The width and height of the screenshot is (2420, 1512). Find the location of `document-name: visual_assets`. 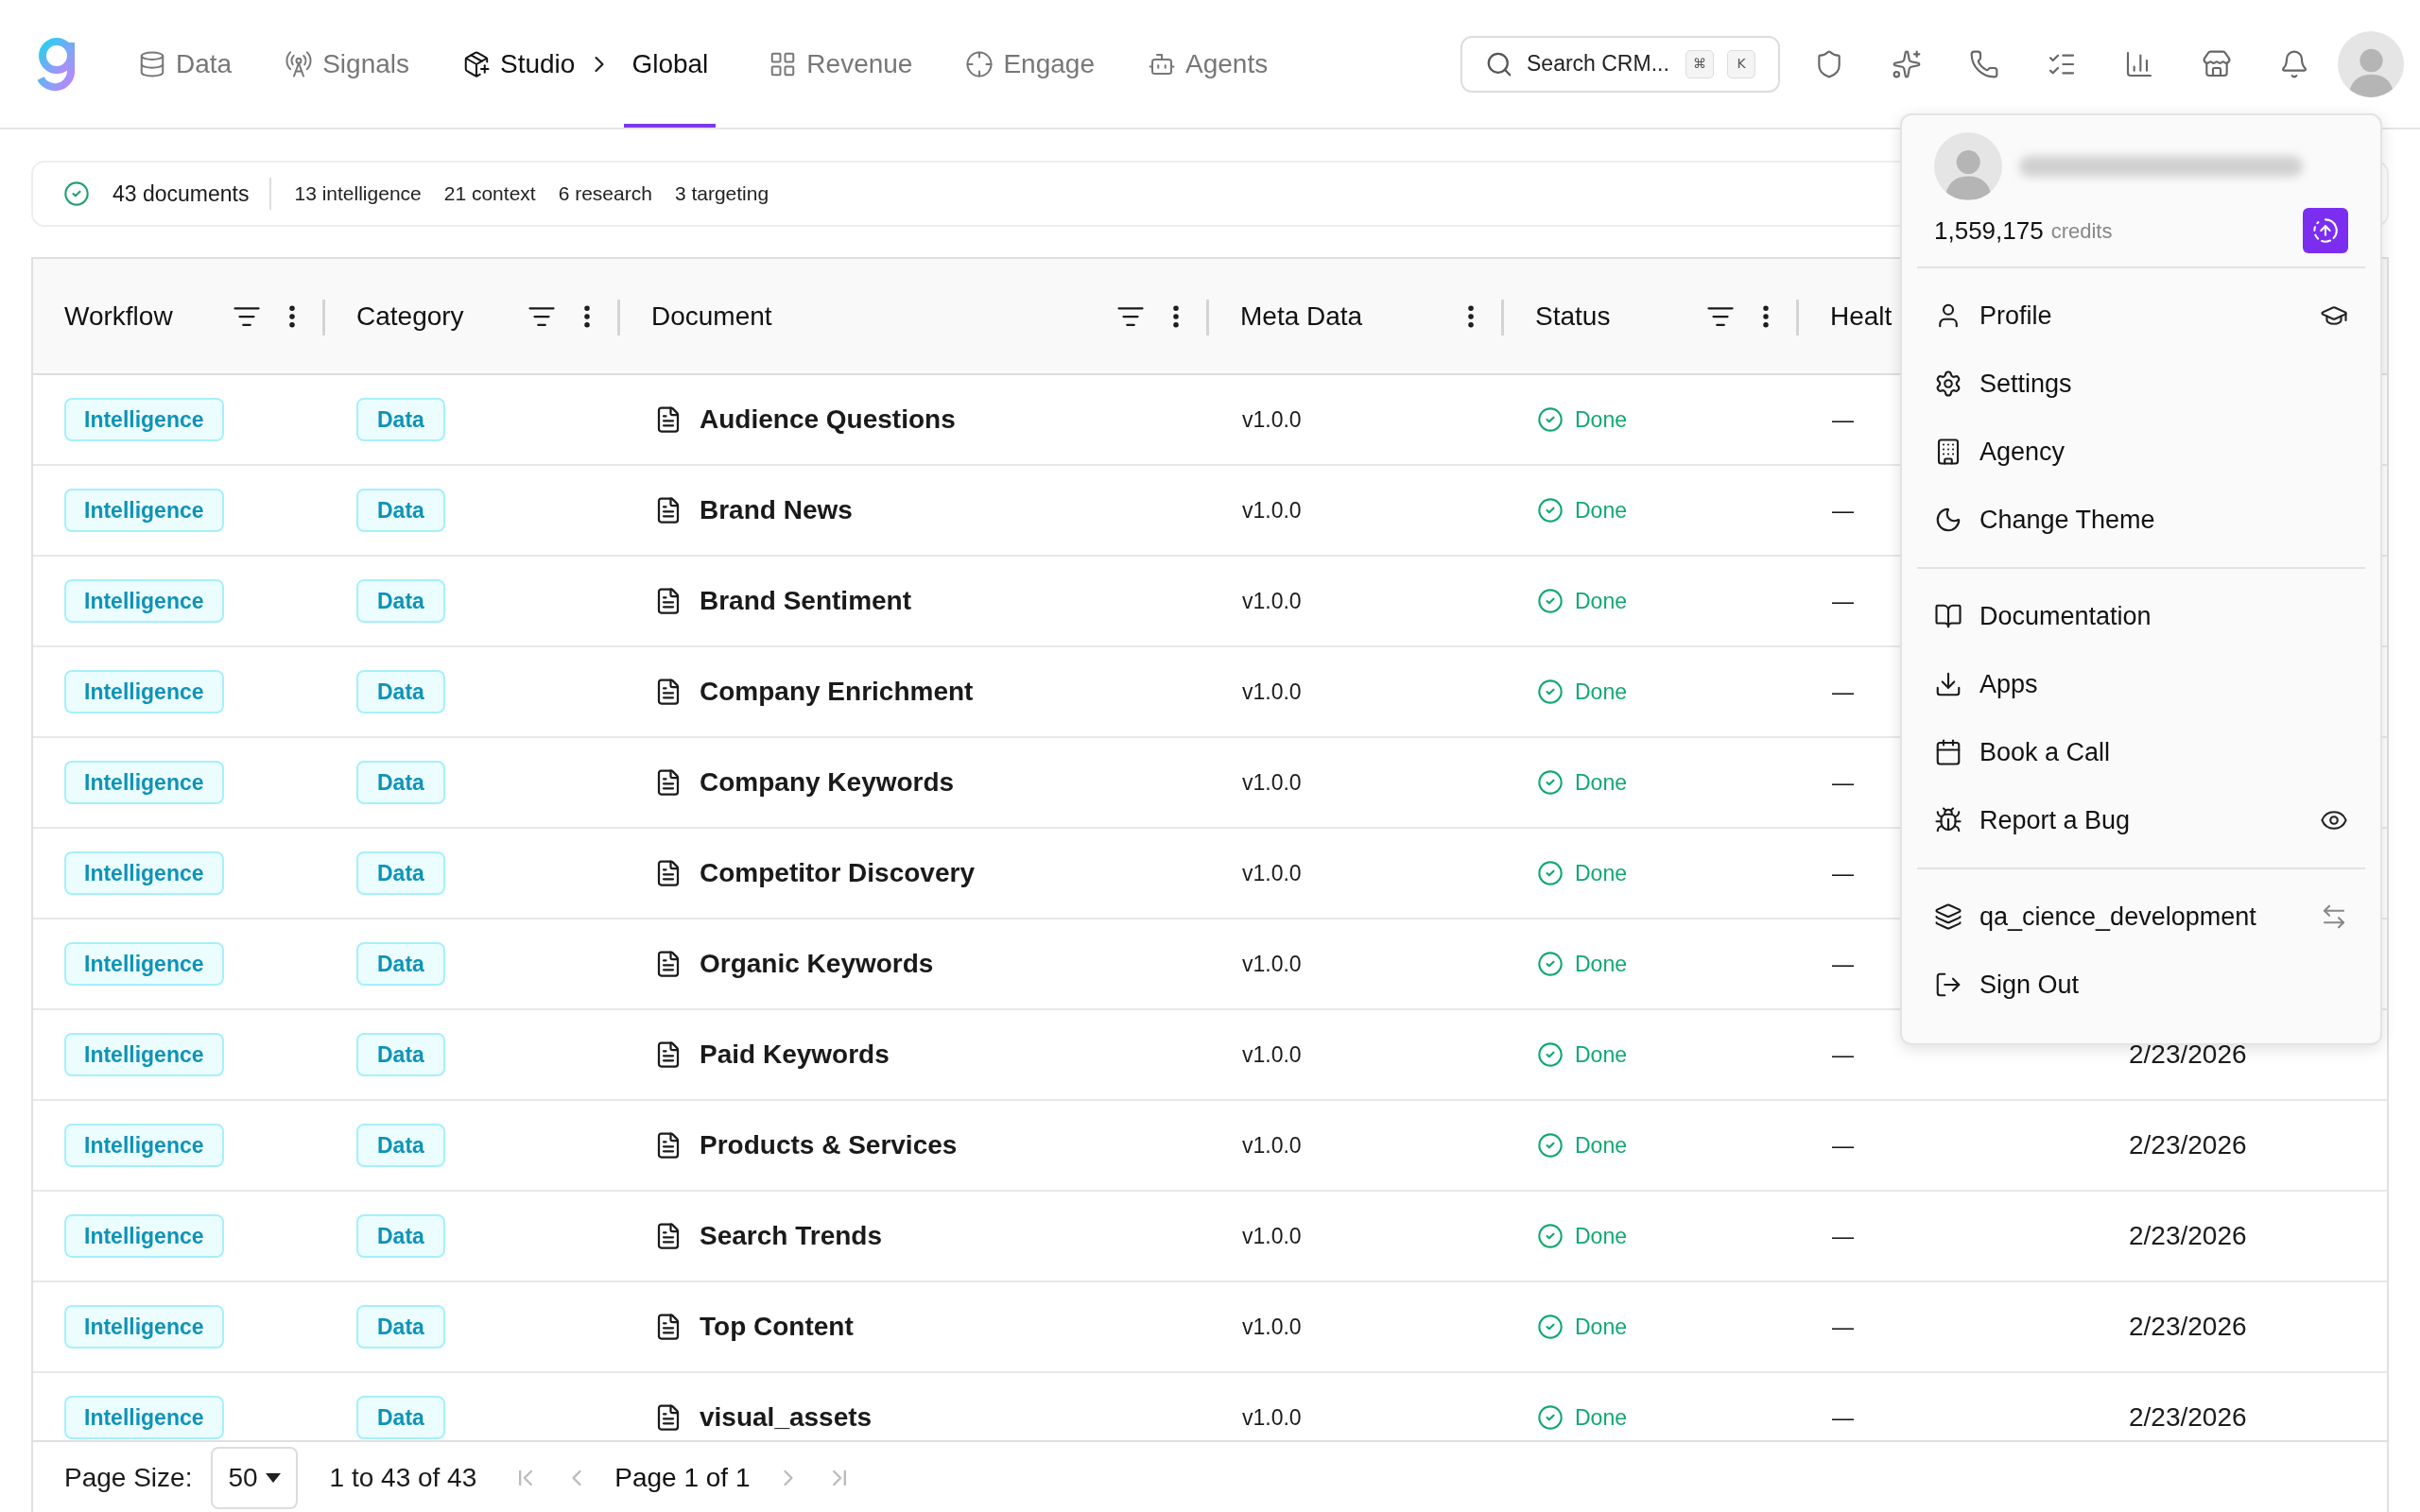

document-name: visual_assets is located at coordinates (786, 1417).